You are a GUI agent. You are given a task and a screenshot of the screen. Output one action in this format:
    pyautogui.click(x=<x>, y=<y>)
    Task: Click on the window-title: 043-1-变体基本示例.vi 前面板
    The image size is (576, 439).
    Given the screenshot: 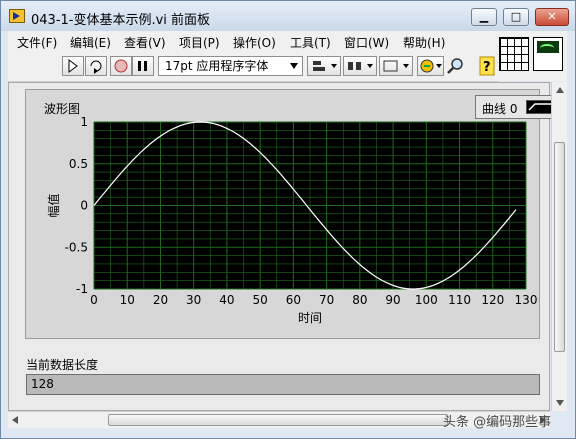 What is the action you would take?
    pyautogui.click(x=121, y=20)
    